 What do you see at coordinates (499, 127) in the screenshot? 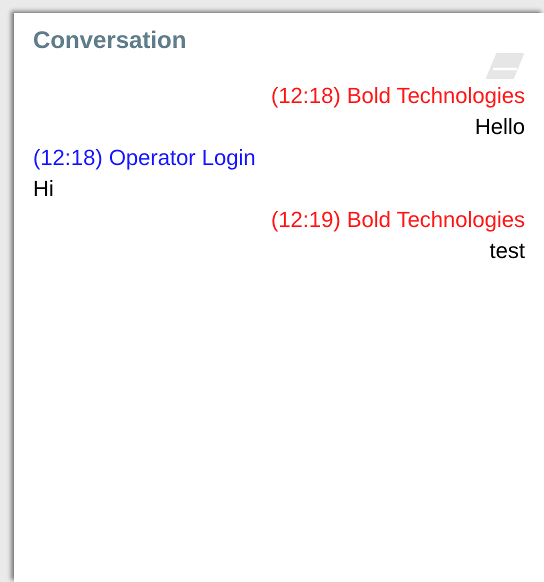
I see `message-text: Hello` at bounding box center [499, 127].